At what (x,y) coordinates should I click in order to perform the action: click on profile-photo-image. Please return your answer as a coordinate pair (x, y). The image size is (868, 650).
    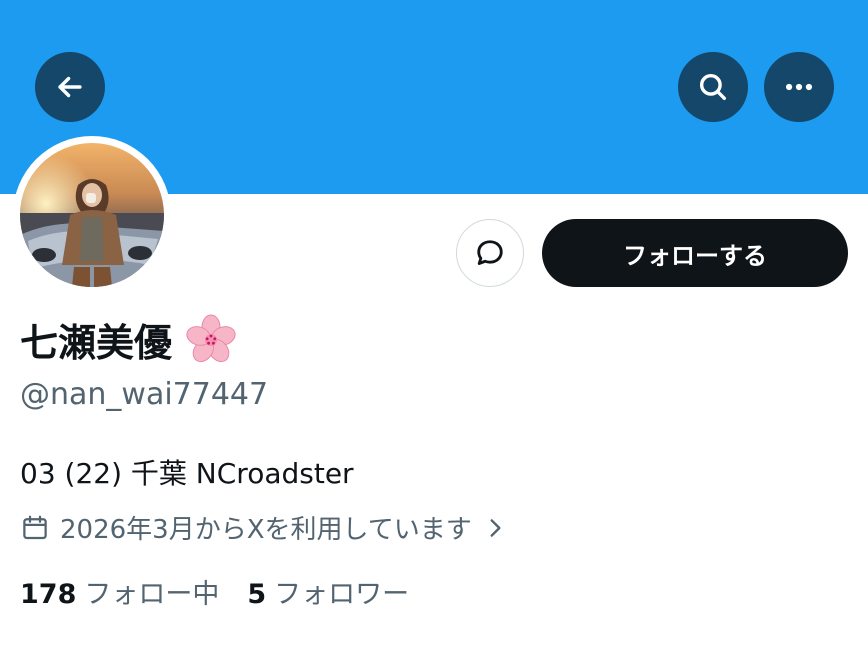
    Looking at the image, I should click on (92, 215).